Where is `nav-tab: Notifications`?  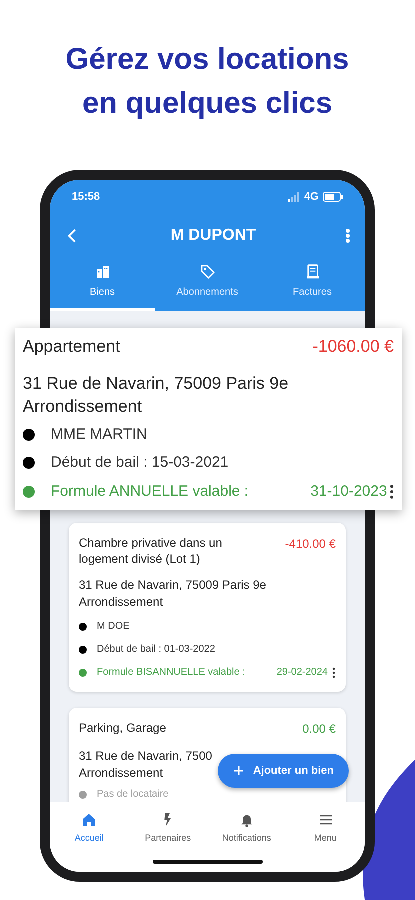
nav-tab: Notifications is located at coordinates (247, 827).